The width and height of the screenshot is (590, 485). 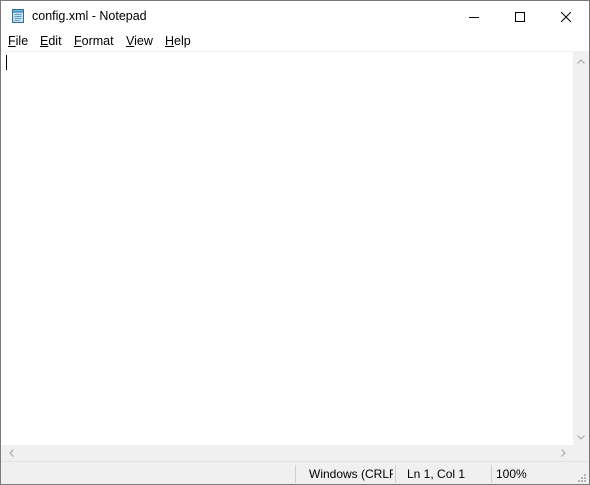 What do you see at coordinates (581, 477) in the screenshot?
I see `resize-grip-icon` at bounding box center [581, 477].